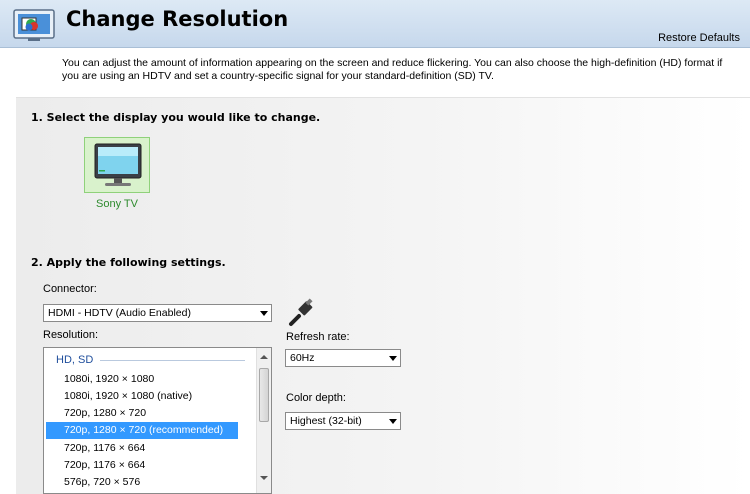  Describe the element at coordinates (70, 289) in the screenshot. I see `connector-label: Connector:` at that location.